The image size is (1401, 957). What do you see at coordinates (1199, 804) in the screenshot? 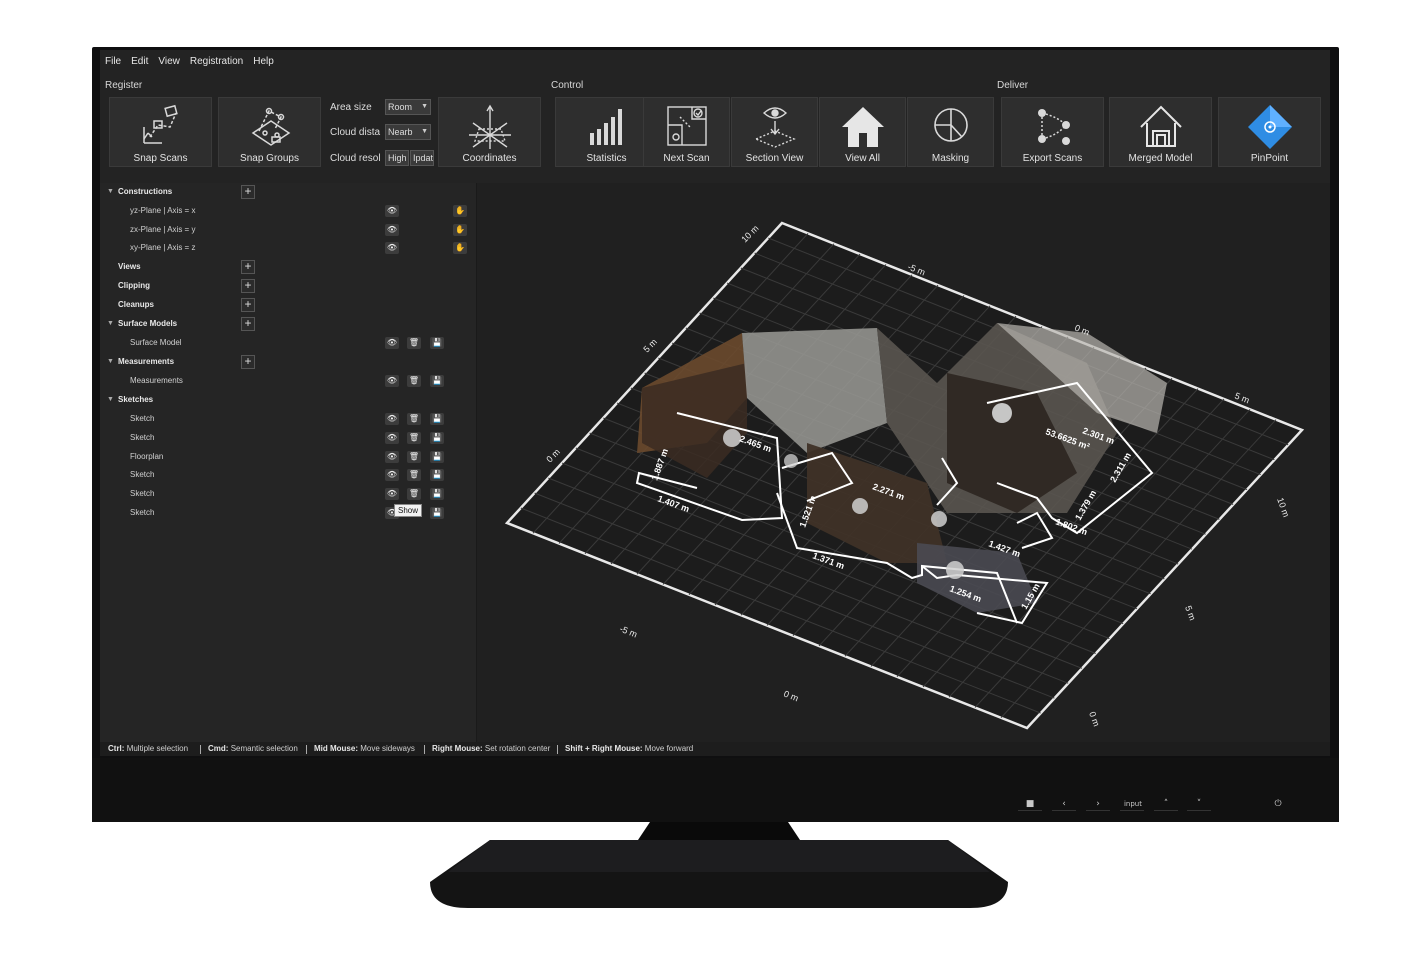
I see `chevron-down-icon: ˅` at bounding box center [1199, 804].